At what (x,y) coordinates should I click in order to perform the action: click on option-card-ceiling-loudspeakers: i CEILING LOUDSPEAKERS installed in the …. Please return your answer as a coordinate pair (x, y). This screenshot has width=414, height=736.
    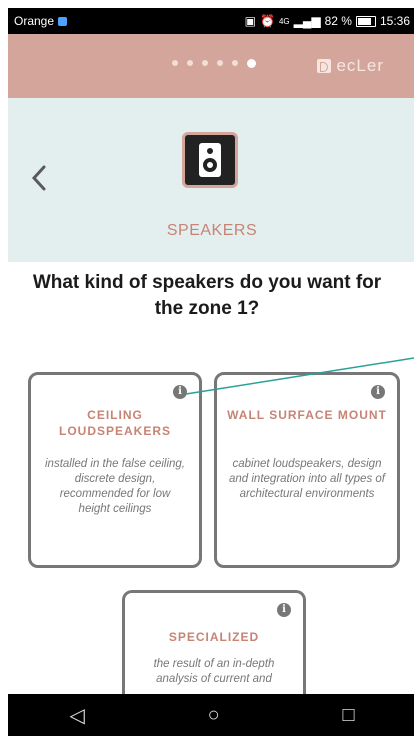
    Looking at the image, I should click on (115, 470).